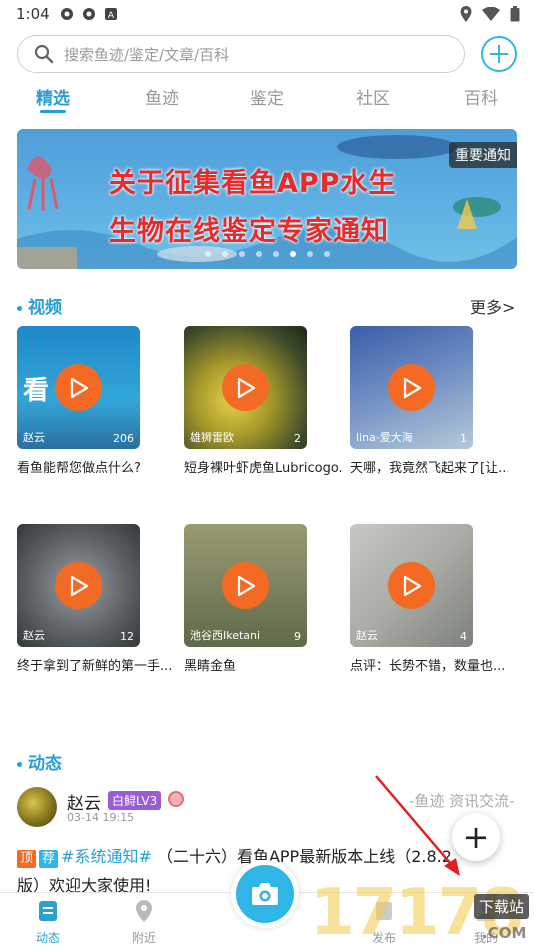 The height and width of the screenshot is (950, 534). What do you see at coordinates (481, 96) in the screenshot?
I see `tab-encyclopedia: 百科` at bounding box center [481, 96].